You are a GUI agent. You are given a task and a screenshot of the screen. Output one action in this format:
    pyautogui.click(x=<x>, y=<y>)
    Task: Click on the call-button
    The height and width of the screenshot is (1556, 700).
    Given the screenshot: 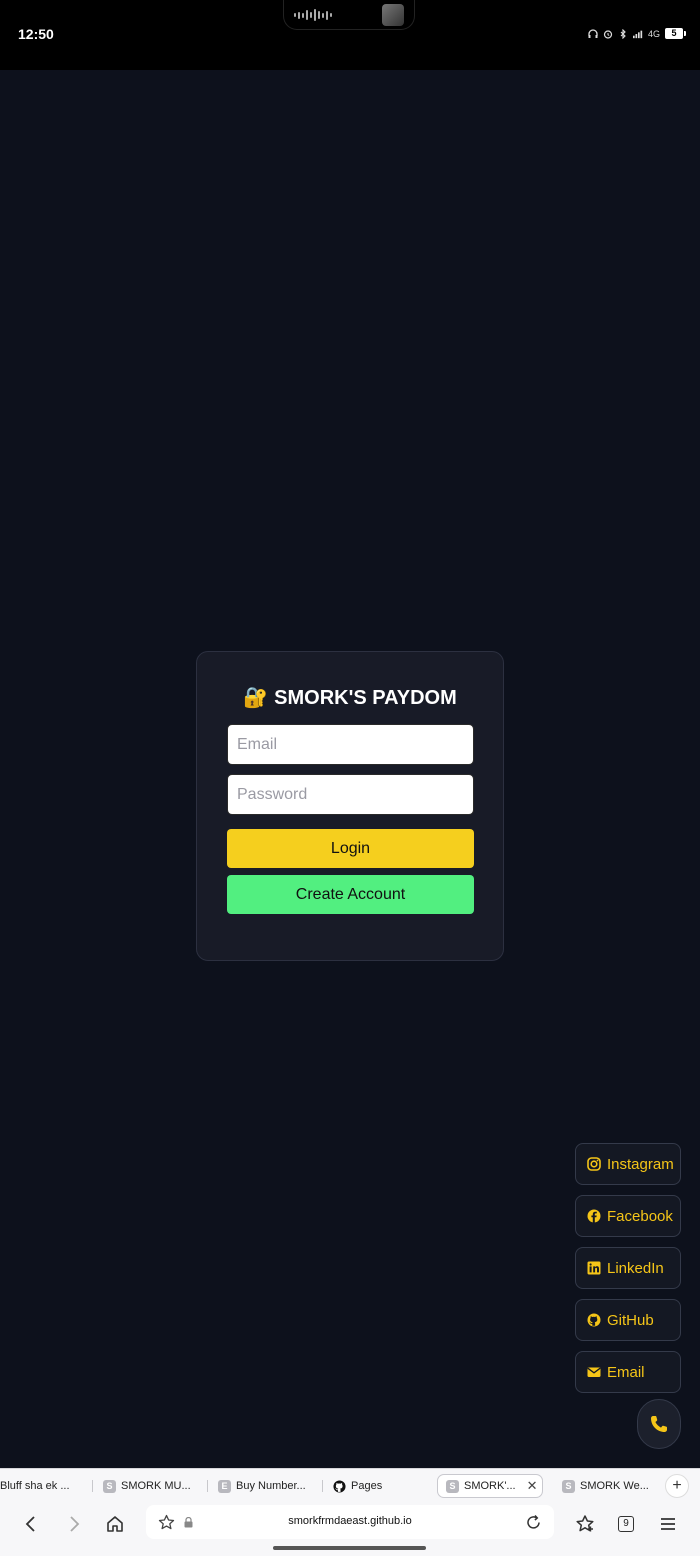 What is the action you would take?
    pyautogui.click(x=659, y=1424)
    